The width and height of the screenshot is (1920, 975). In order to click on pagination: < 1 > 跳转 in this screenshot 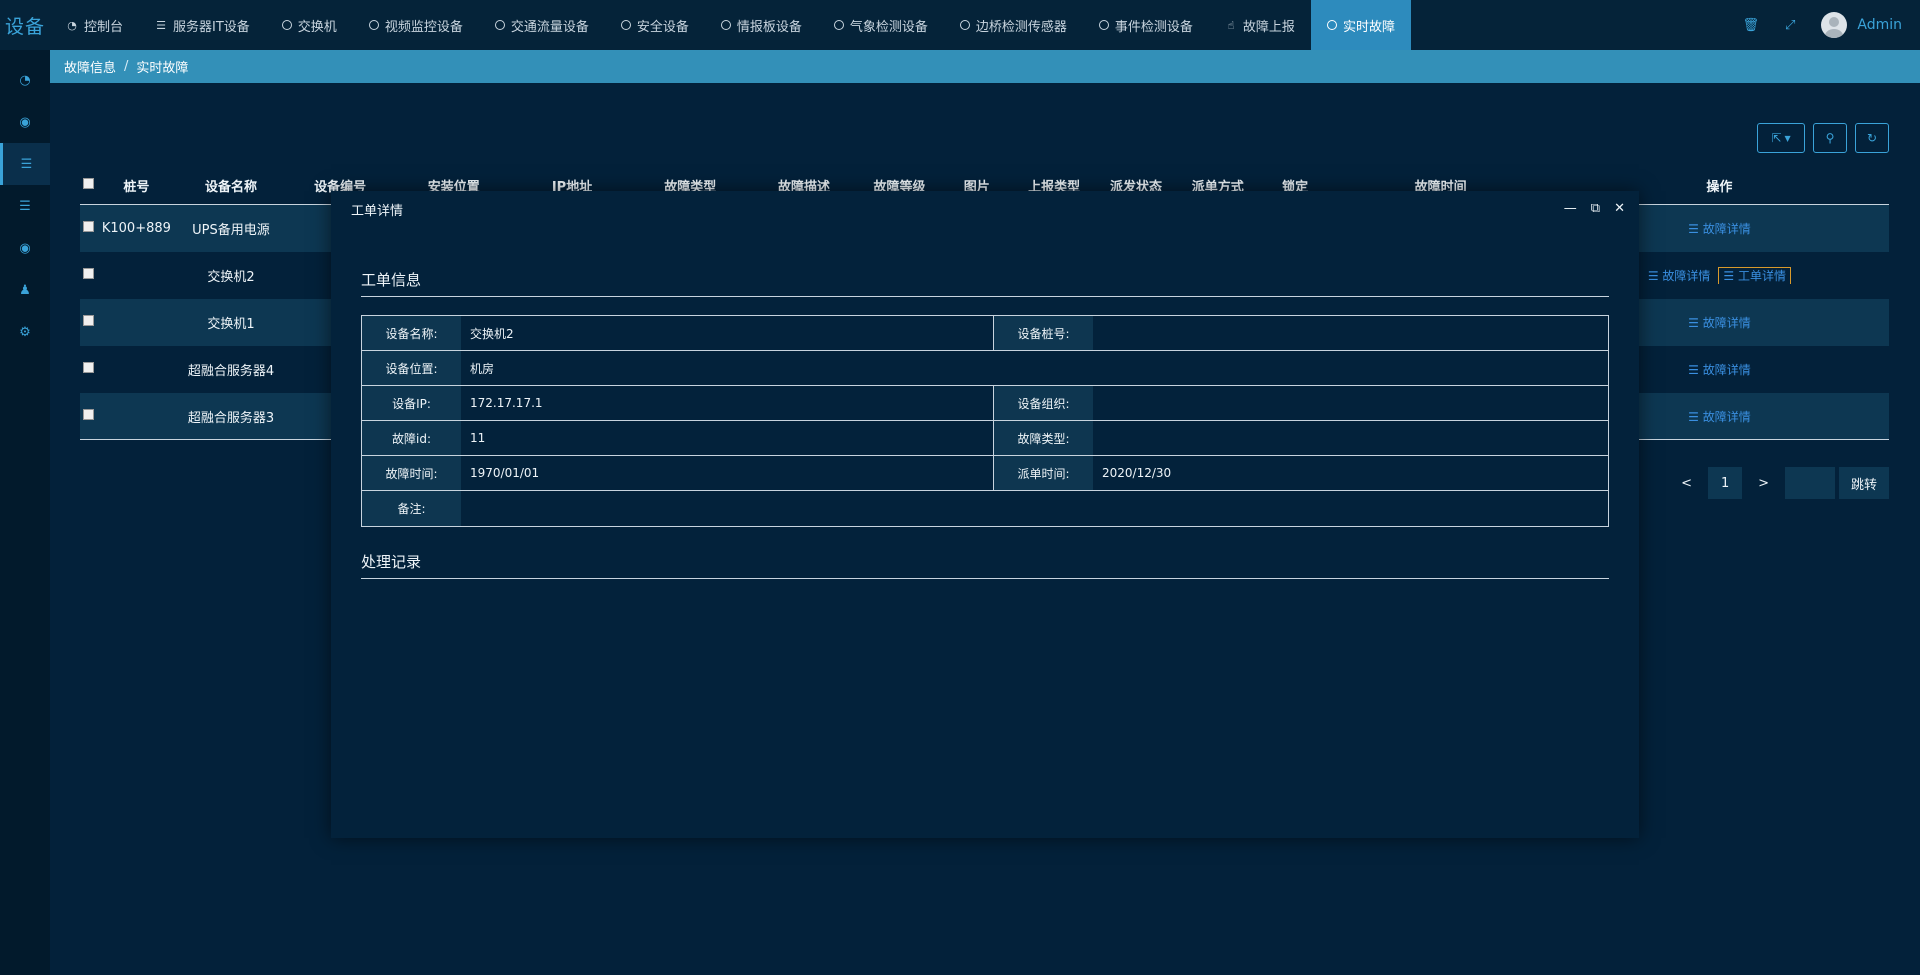, I will do `click(1785, 483)`.